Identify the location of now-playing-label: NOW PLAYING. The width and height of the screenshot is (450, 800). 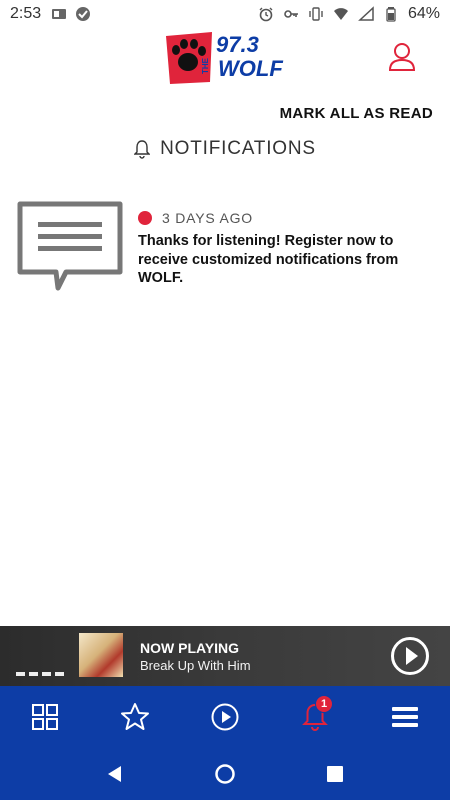
(190, 648).